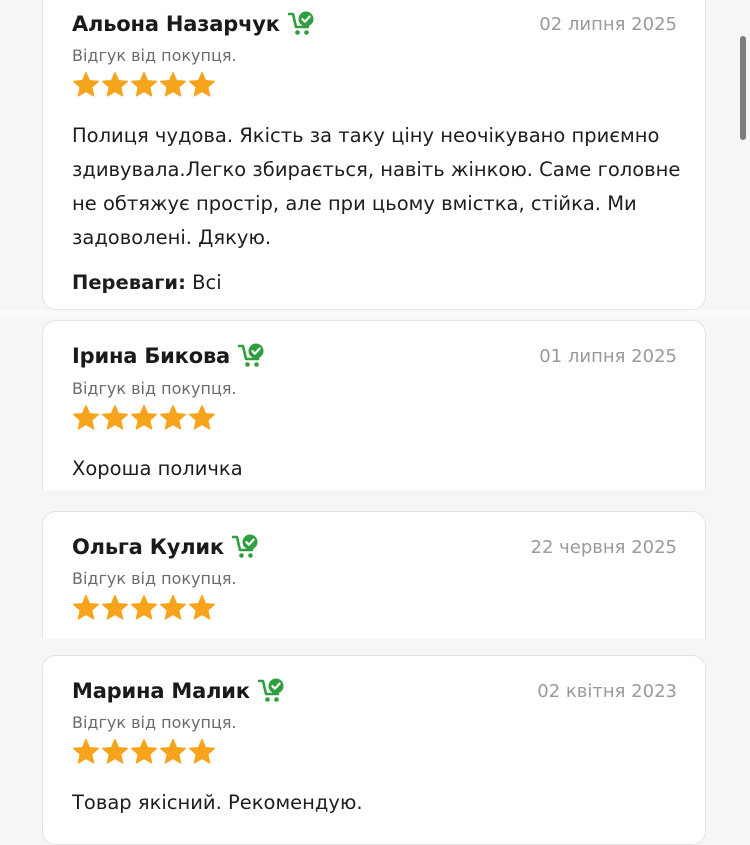 This screenshot has width=750, height=845. Describe the element at coordinates (374, 691) in the screenshot. I see `review-header: Марина Малик 02 квітня 2023` at that location.